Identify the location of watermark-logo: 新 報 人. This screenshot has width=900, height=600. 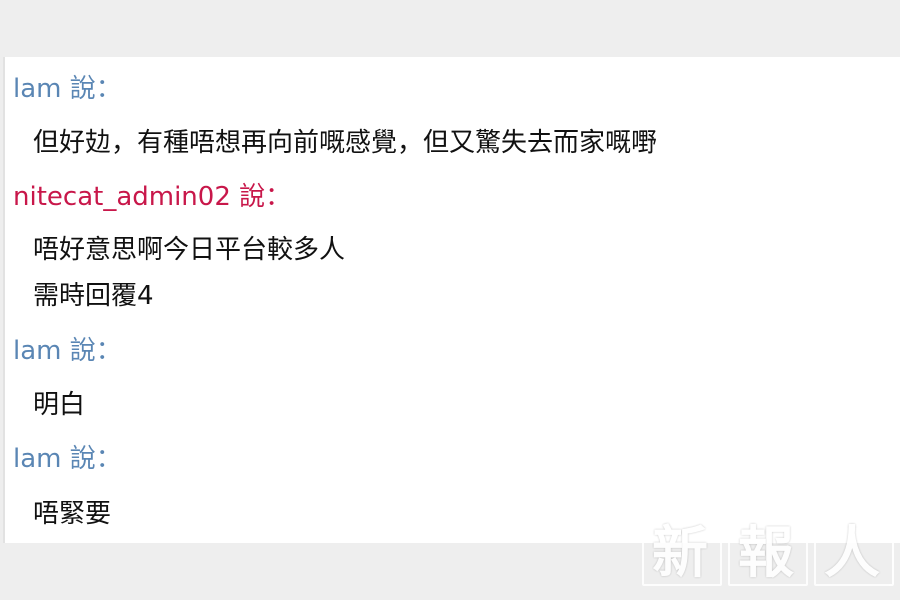
(767, 554).